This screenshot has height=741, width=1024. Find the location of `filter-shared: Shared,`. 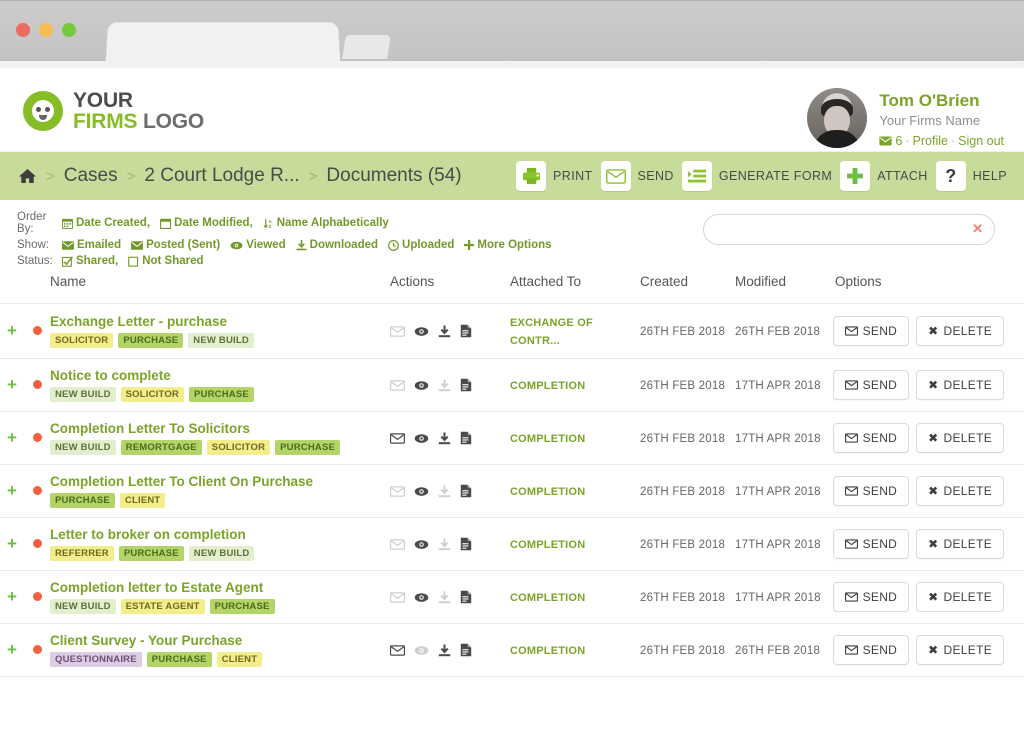

filter-shared: Shared, is located at coordinates (90, 261).